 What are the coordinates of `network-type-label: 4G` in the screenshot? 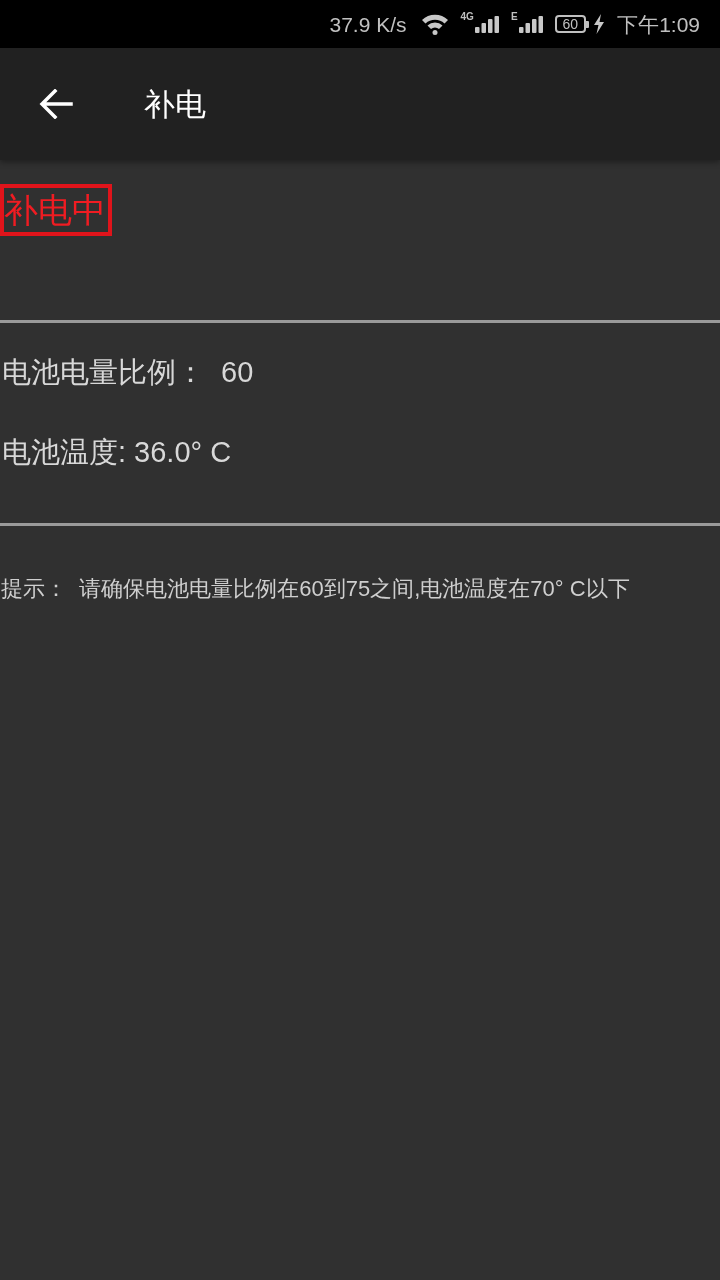 It's located at (467, 16).